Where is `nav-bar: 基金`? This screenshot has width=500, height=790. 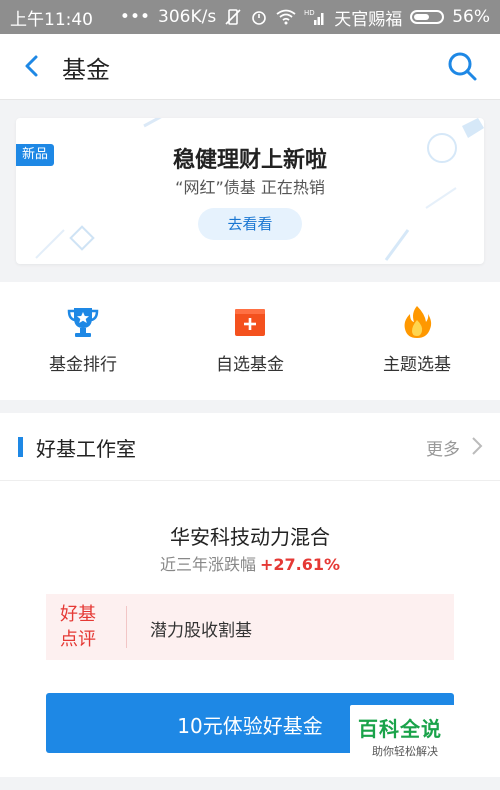
nav-bar: 基金 is located at coordinates (250, 67).